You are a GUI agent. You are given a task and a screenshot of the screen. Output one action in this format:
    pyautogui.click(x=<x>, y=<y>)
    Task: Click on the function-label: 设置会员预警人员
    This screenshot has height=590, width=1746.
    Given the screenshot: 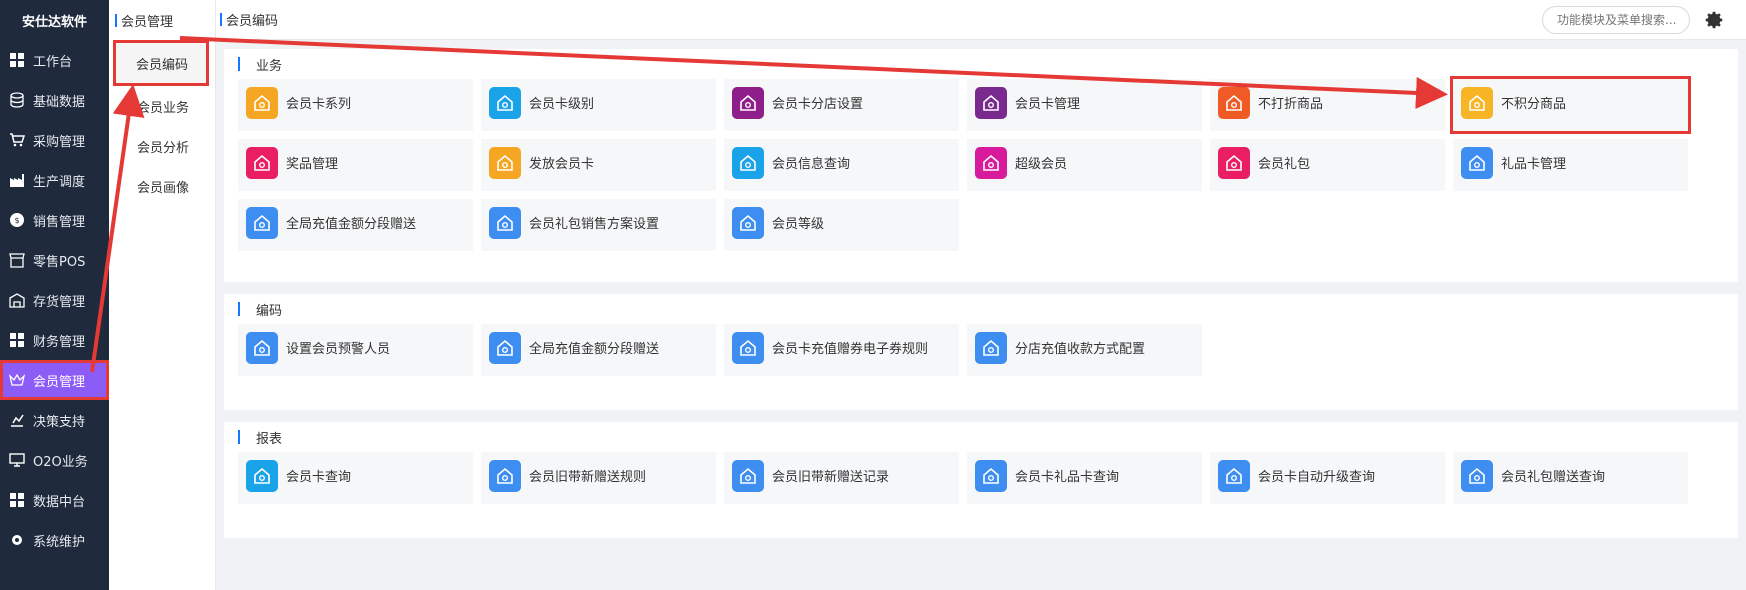 What is the action you would take?
    pyautogui.click(x=338, y=349)
    